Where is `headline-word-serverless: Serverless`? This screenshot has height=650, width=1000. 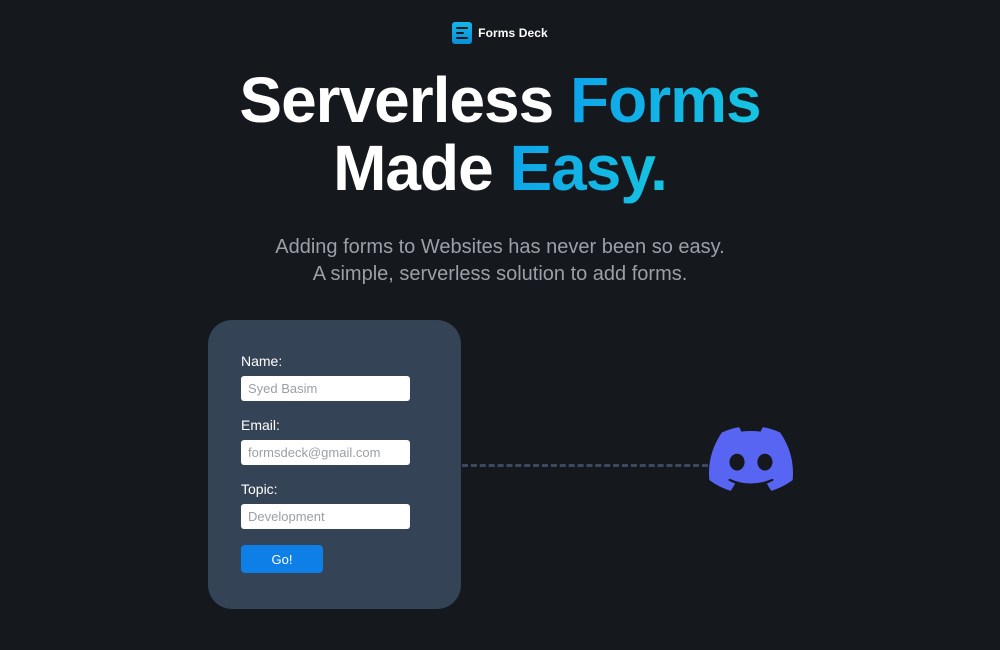 headline-word-serverless: Serverless is located at coordinates (396, 100).